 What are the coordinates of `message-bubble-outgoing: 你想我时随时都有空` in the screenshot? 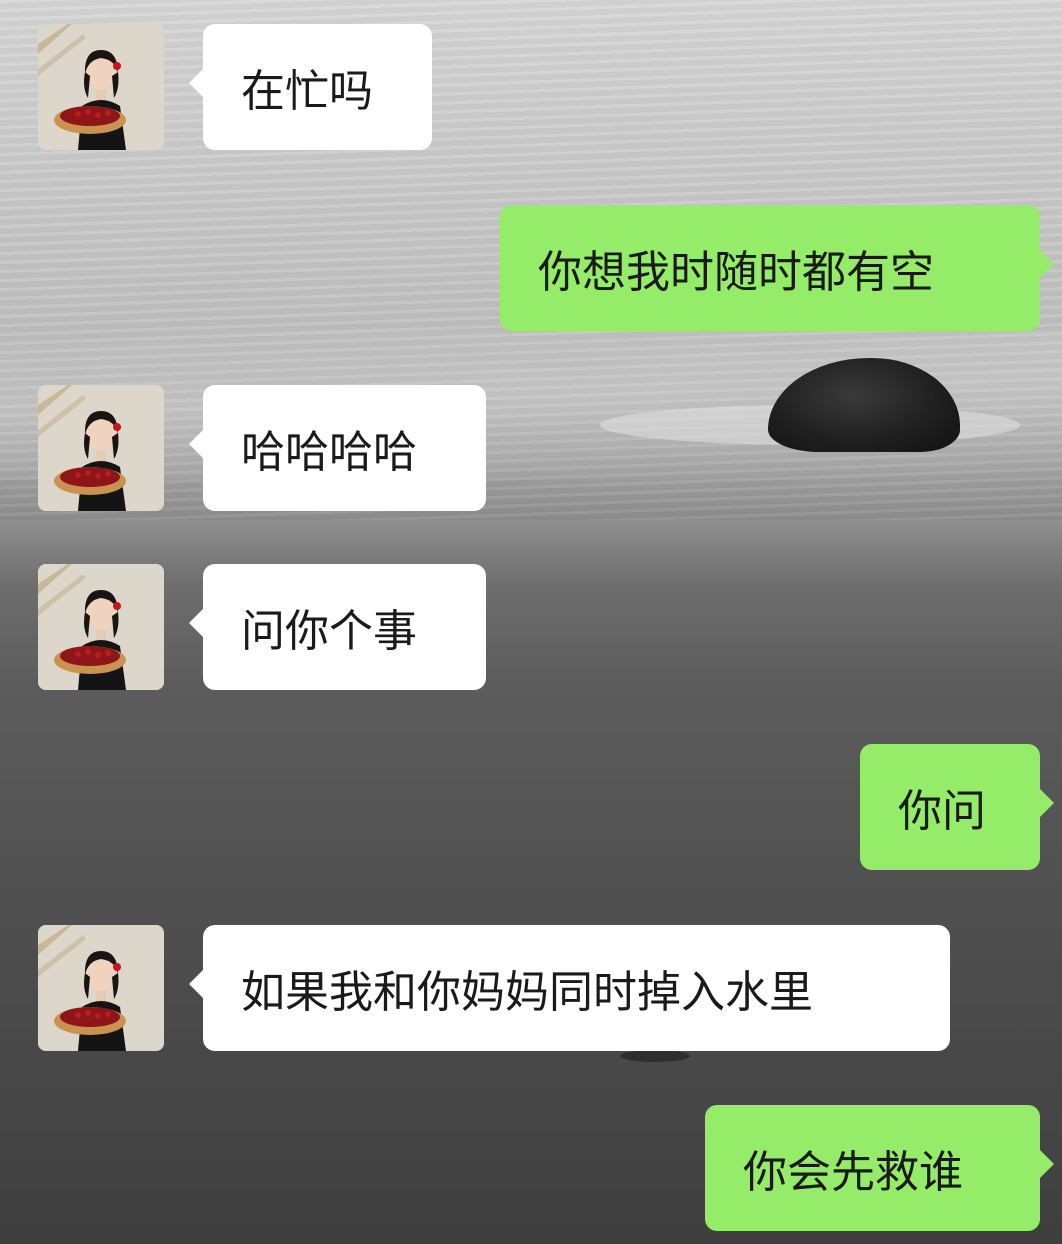 It's located at (777, 268).